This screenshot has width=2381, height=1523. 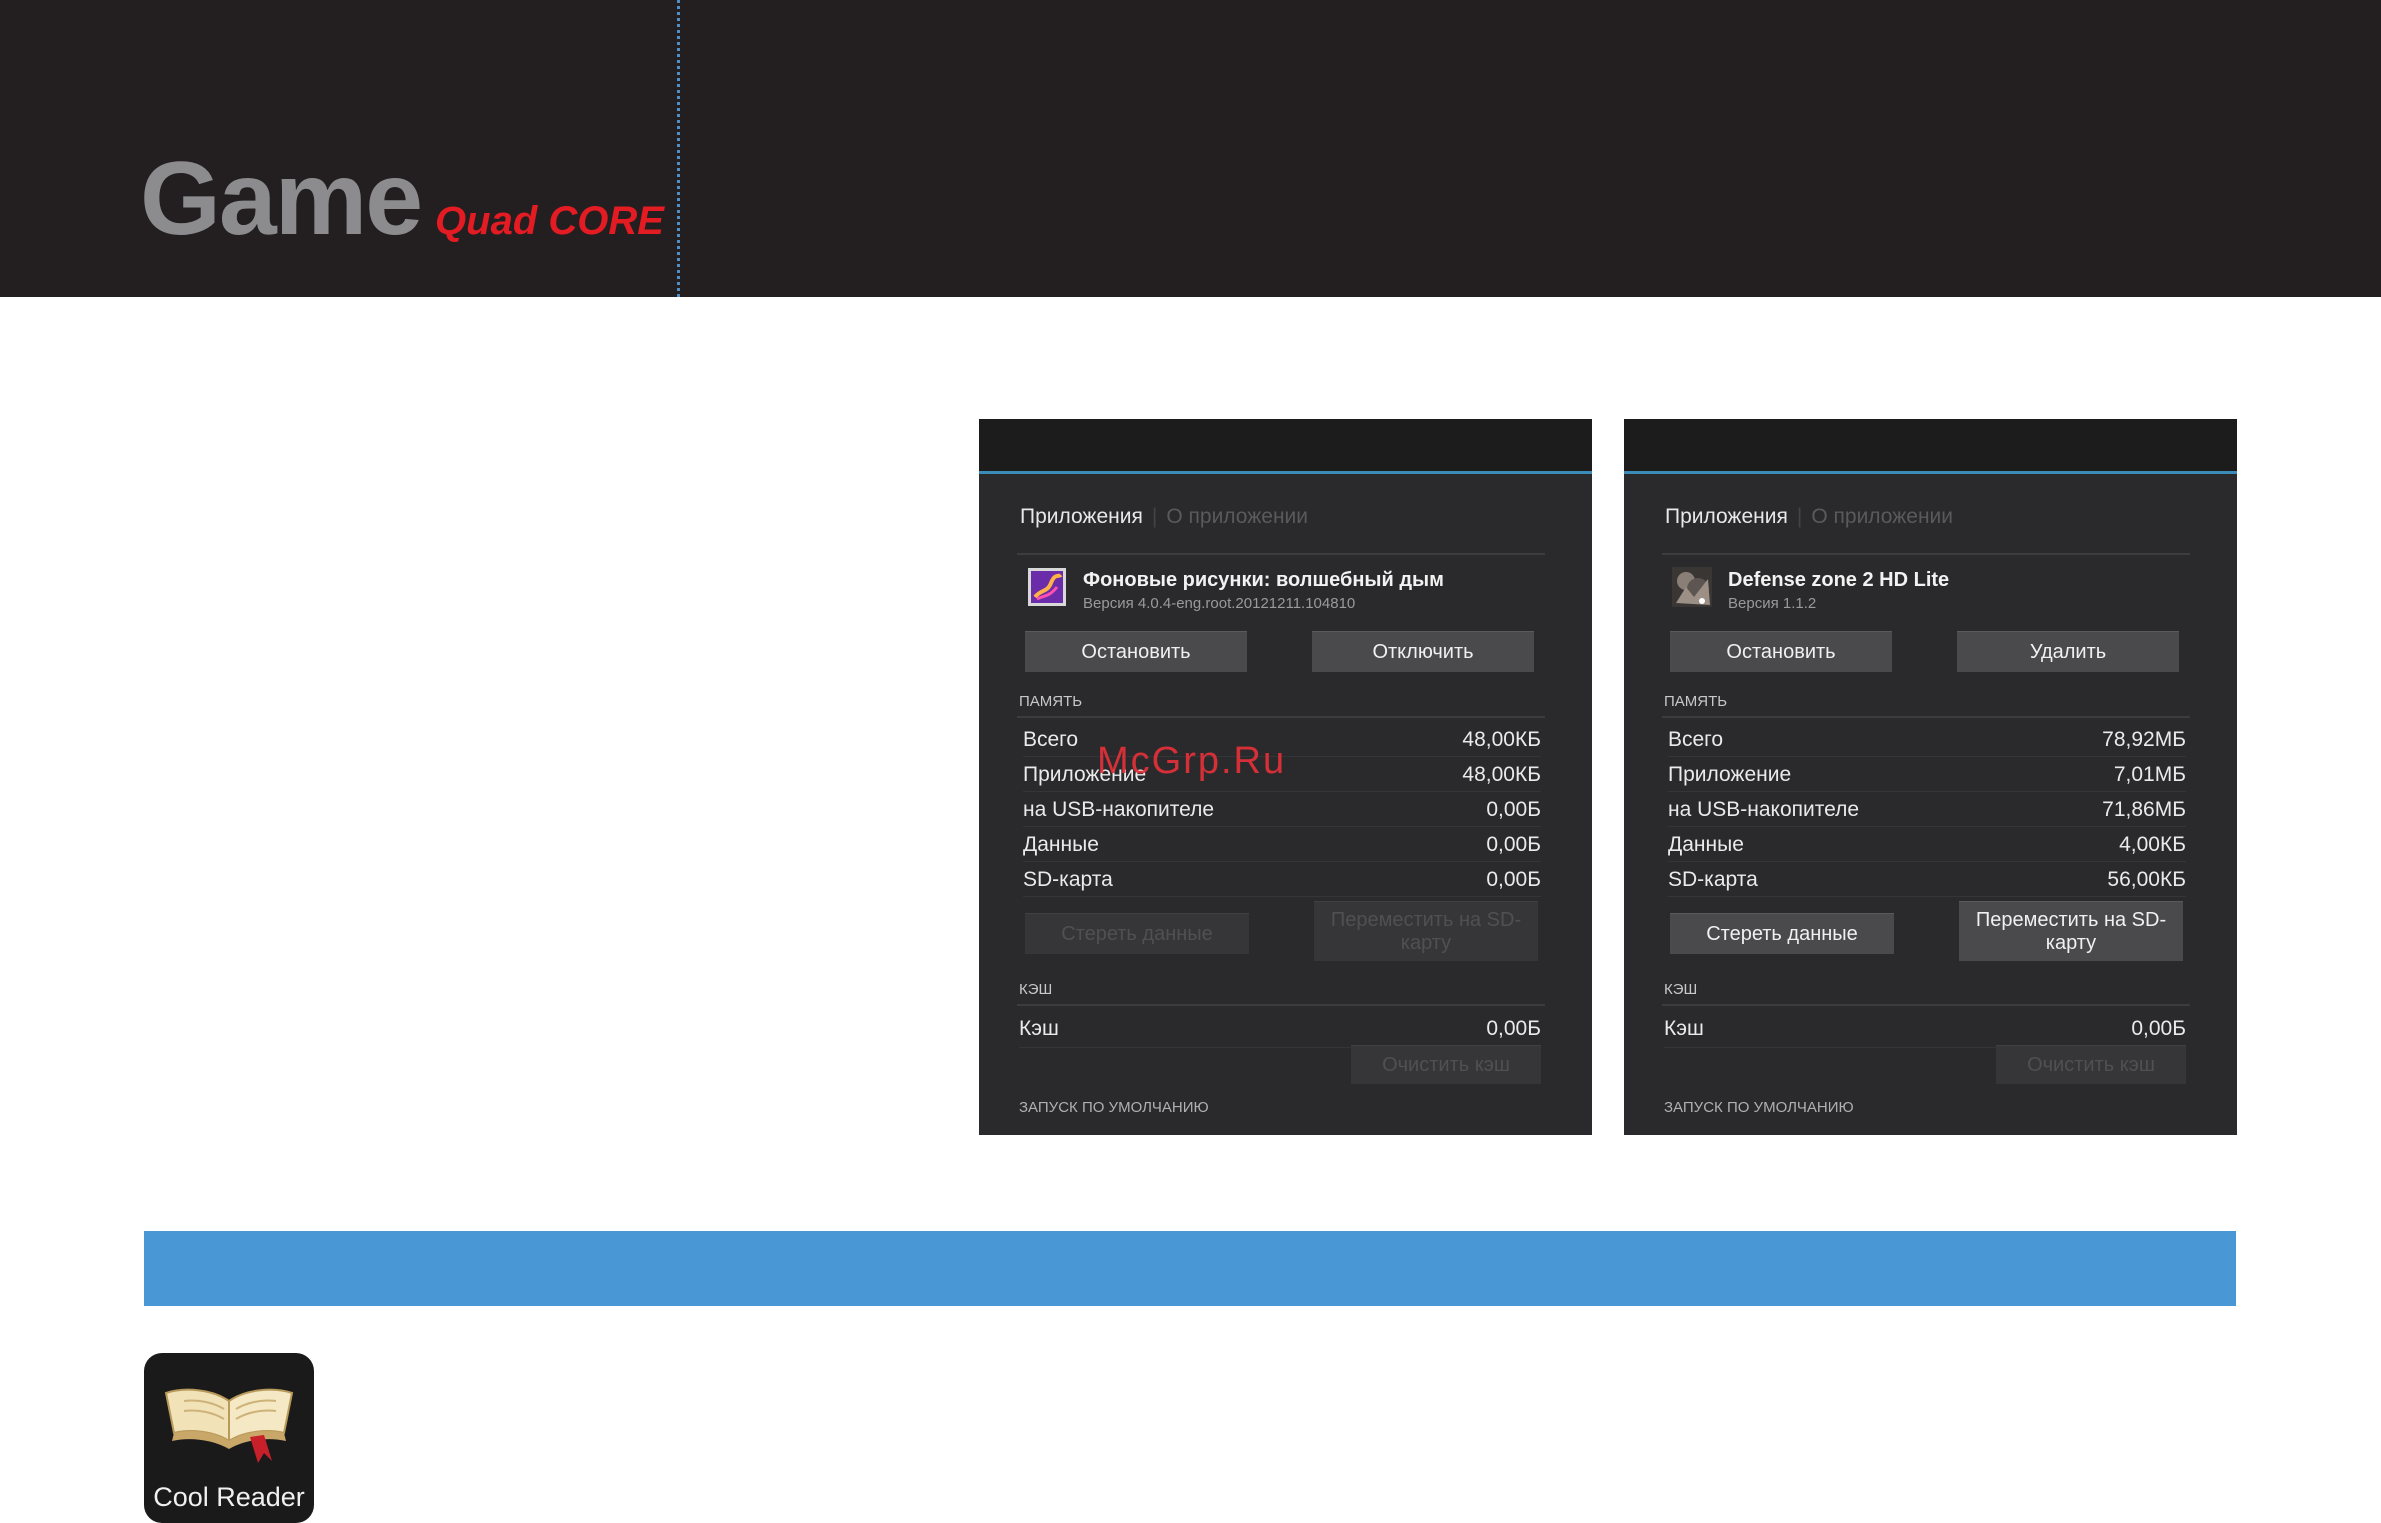 What do you see at coordinates (1219, 603) in the screenshot?
I see `app-version: Версия 4.0.4-eng.root.20121211.104810` at bounding box center [1219, 603].